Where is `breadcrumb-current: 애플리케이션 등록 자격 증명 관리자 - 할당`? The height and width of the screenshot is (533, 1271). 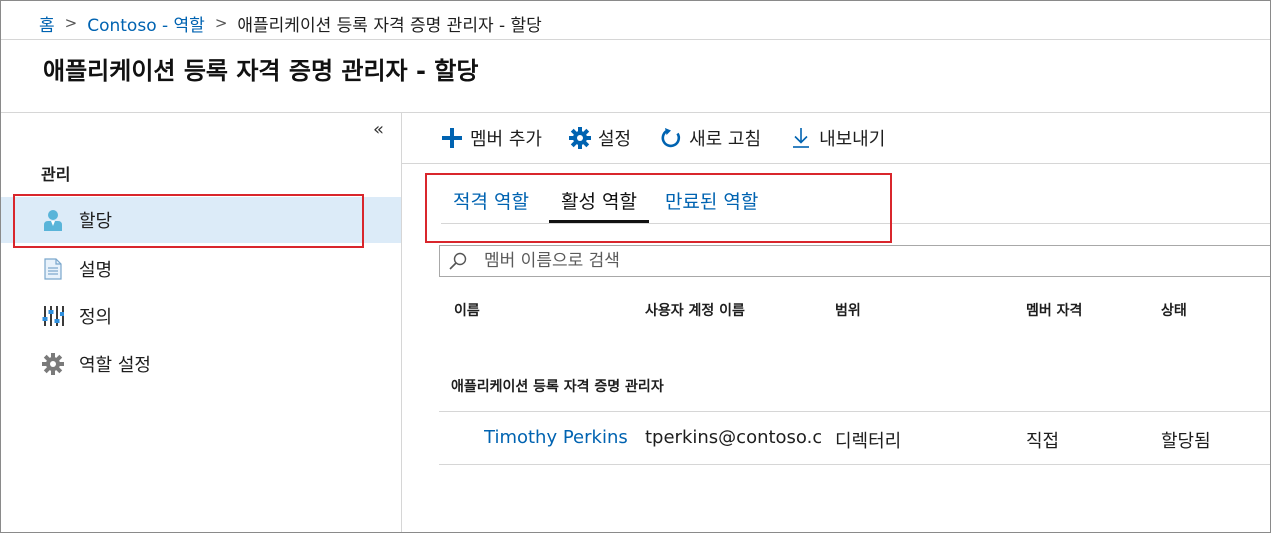
breadcrumb-current: 애플리케이션 등록 자격 증명 관리자 - 할당 is located at coordinates (389, 25).